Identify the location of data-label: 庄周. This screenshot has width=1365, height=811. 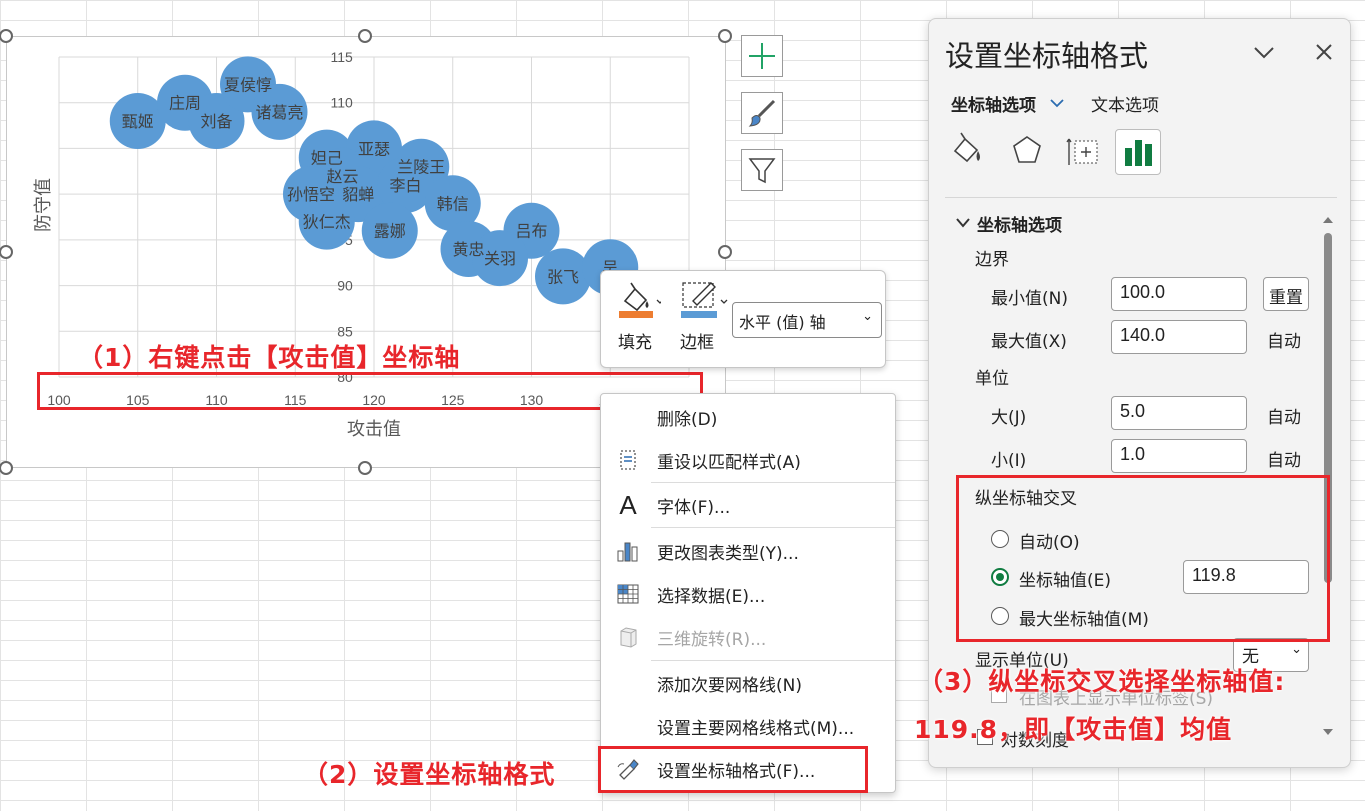
(185, 103).